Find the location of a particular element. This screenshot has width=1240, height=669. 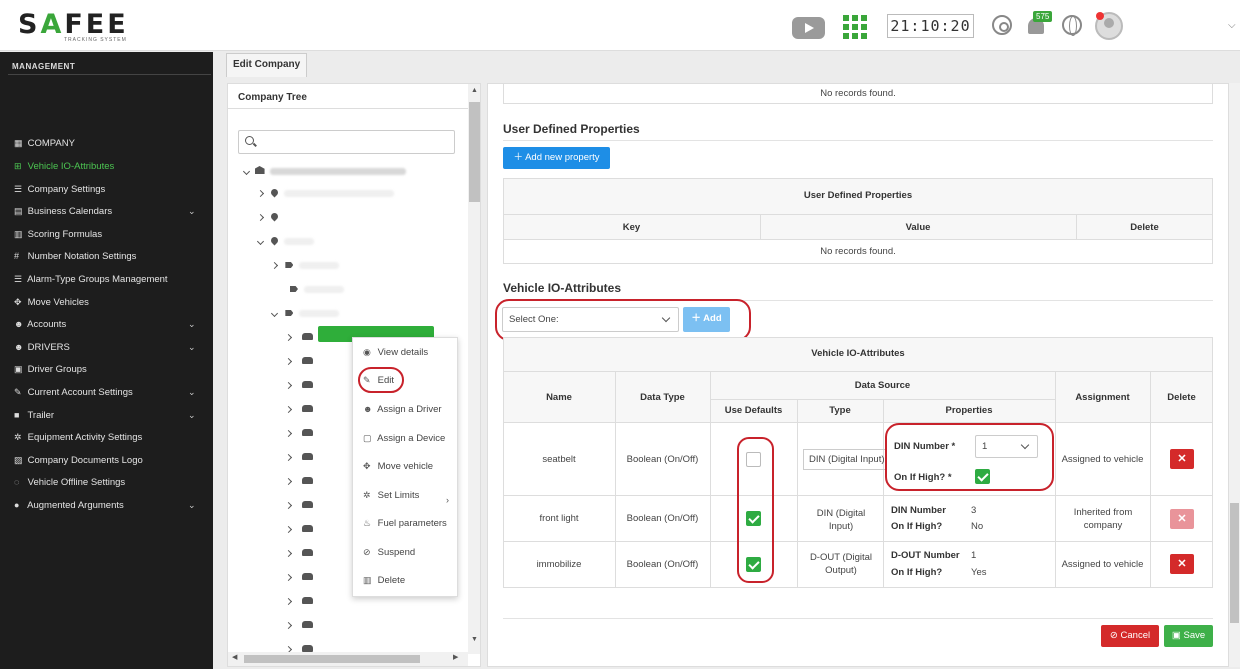

context-menu-assign-a-driver: ☻ Assign a Driver is located at coordinates (402, 409).